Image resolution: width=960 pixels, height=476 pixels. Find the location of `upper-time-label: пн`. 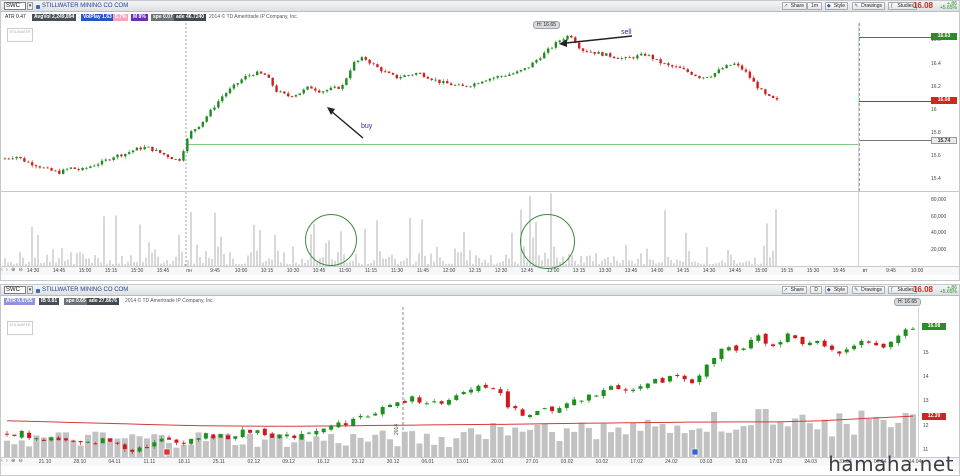

upper-time-label: пн is located at coordinates (189, 271).